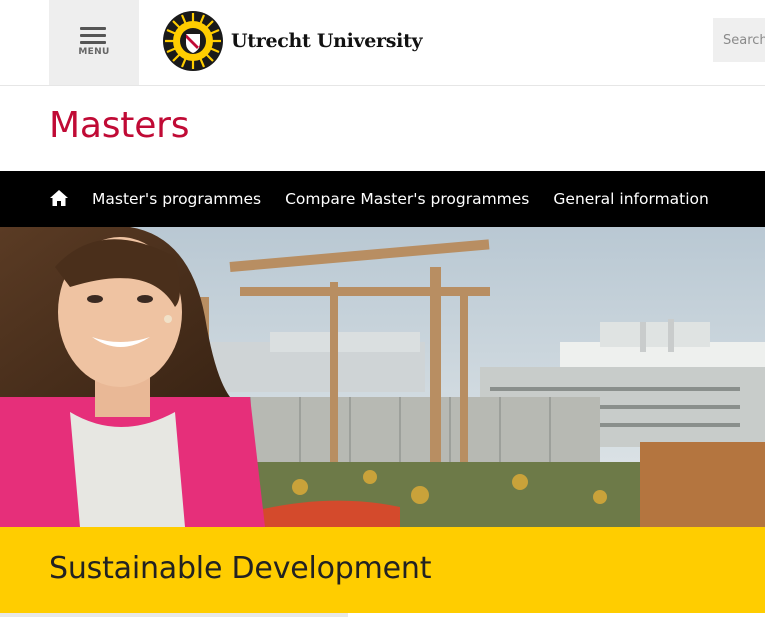 This screenshot has width=765, height=617. What do you see at coordinates (93, 35) in the screenshot?
I see `hamburger-icon` at bounding box center [93, 35].